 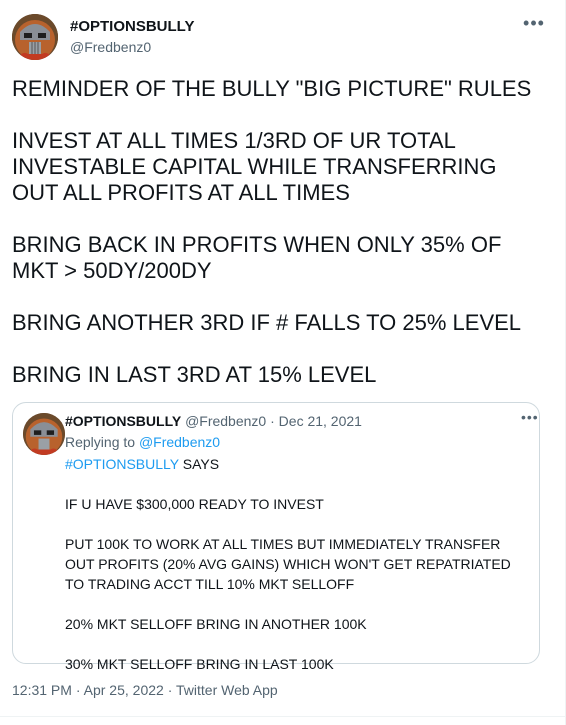 I want to click on quoted-more-icon: •••, so click(x=530, y=417).